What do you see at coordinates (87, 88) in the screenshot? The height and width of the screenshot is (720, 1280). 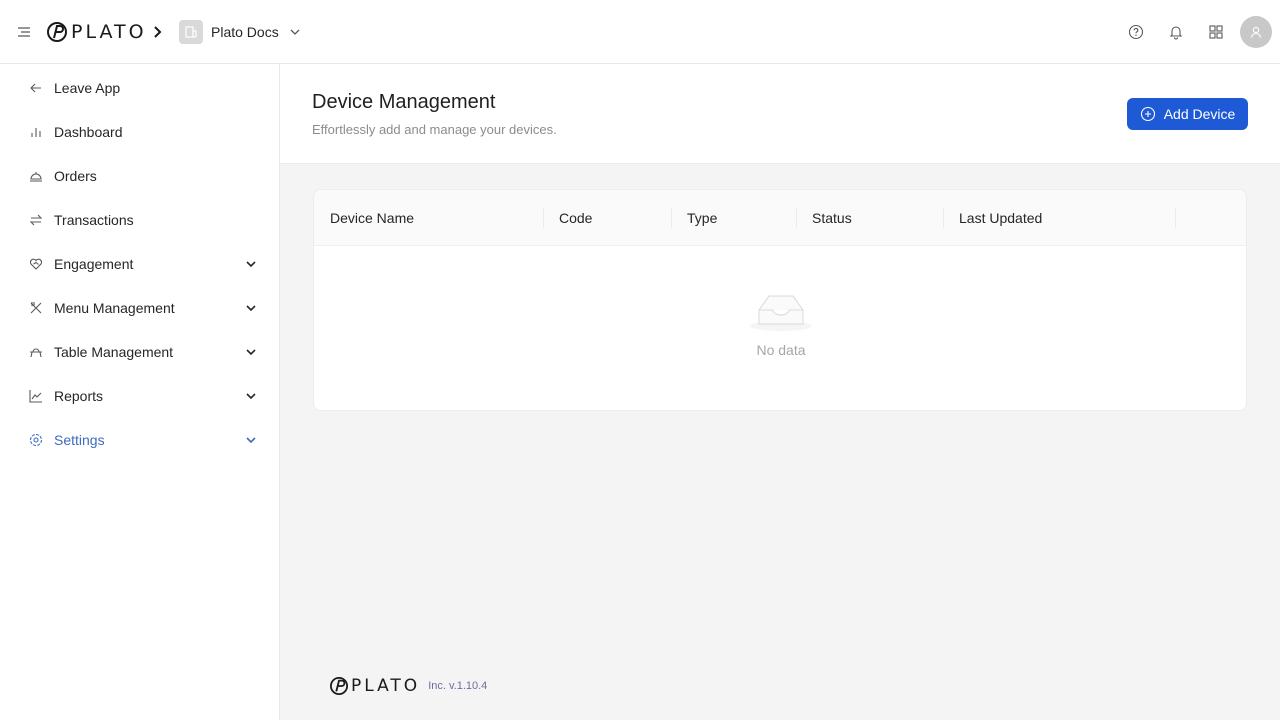 I see `sidebar-item-label: Leave App` at bounding box center [87, 88].